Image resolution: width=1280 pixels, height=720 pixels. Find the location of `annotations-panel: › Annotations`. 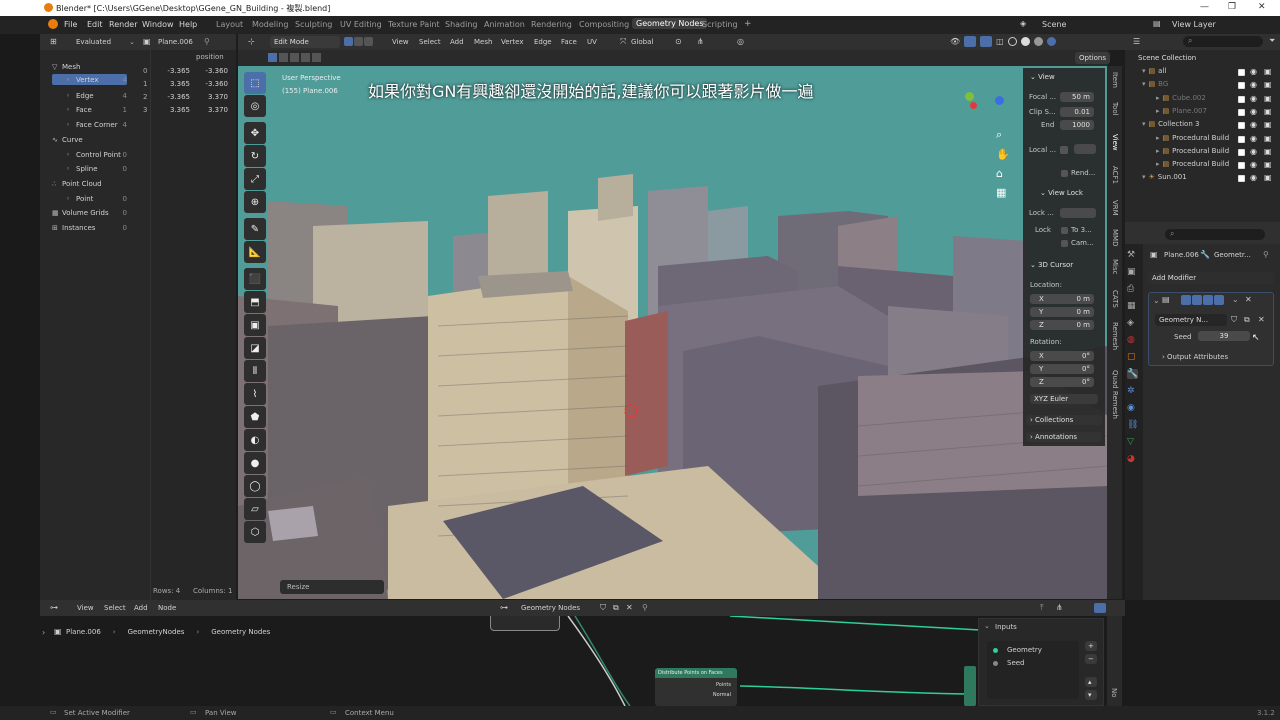

annotations-panel: › Annotations is located at coordinates (1064, 437).